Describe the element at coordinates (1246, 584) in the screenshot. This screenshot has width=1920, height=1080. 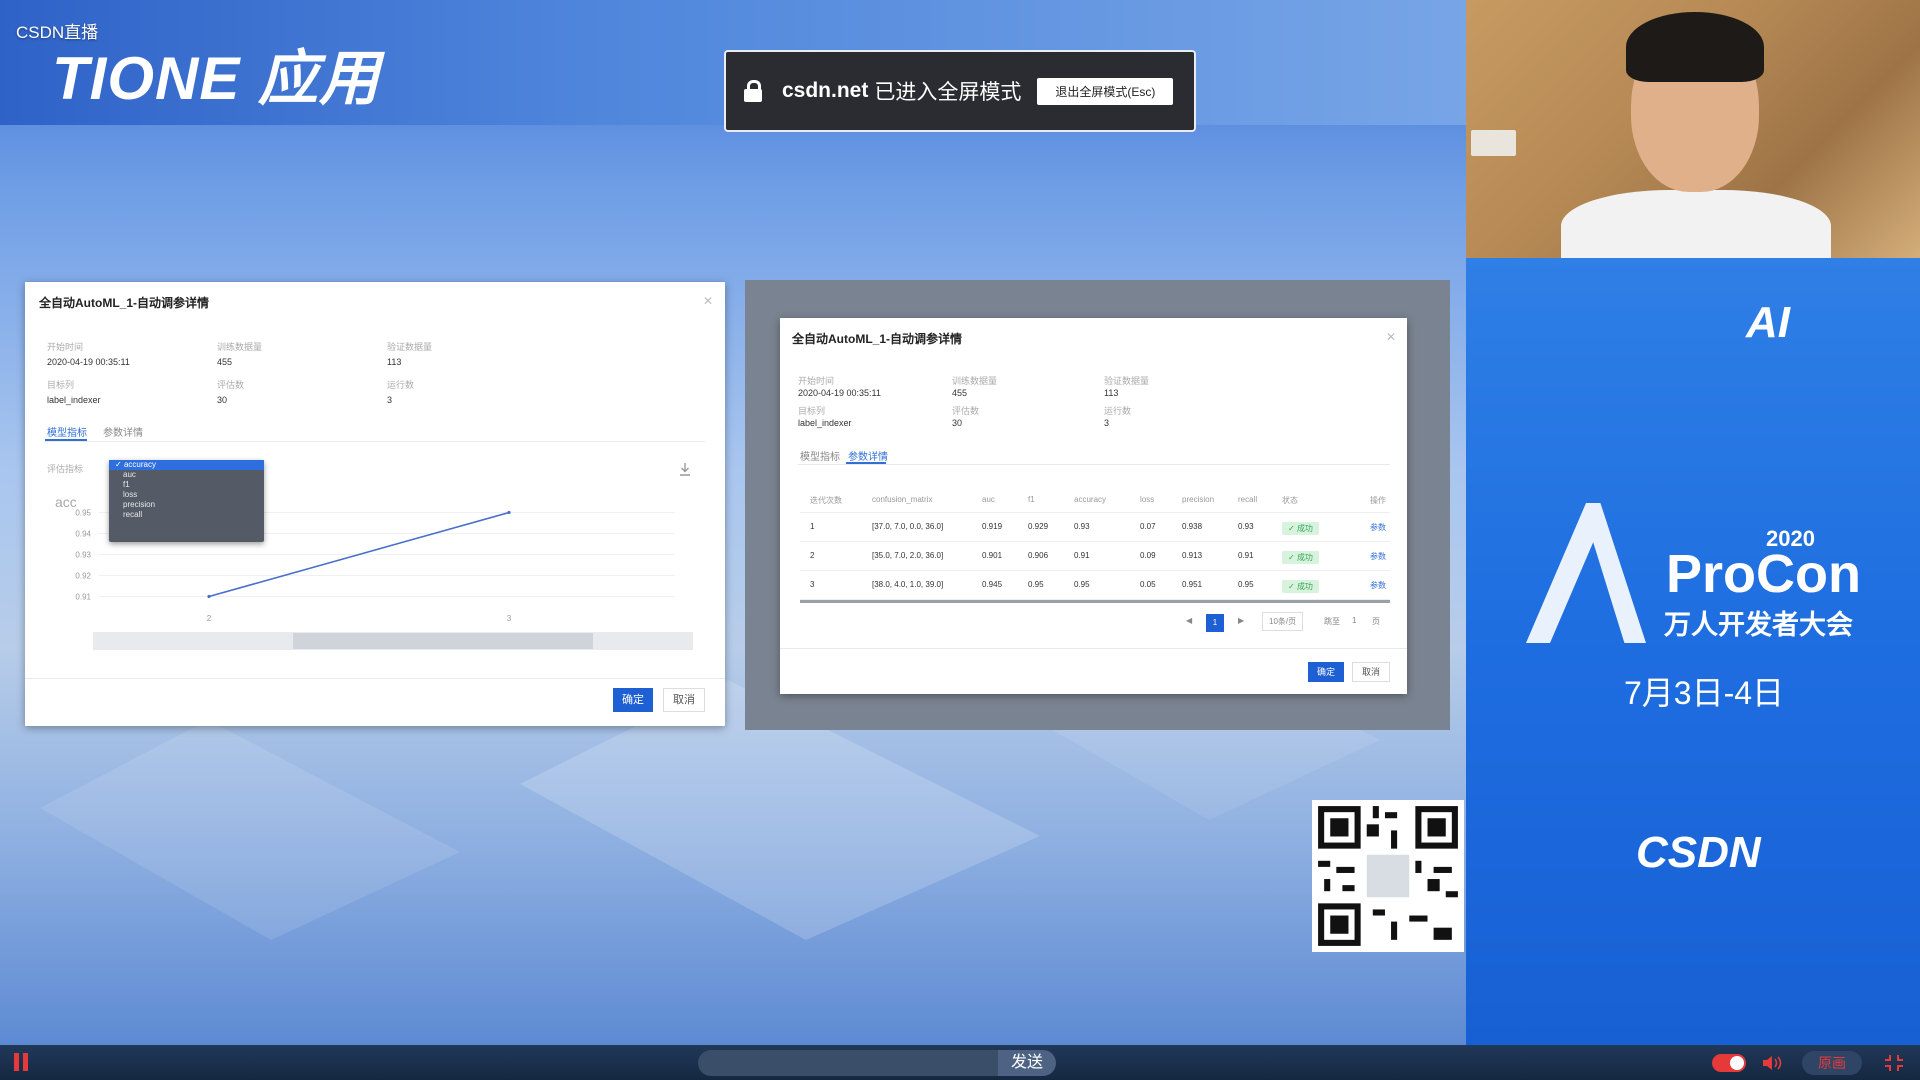
I see `cell-recall: 0.95` at that location.